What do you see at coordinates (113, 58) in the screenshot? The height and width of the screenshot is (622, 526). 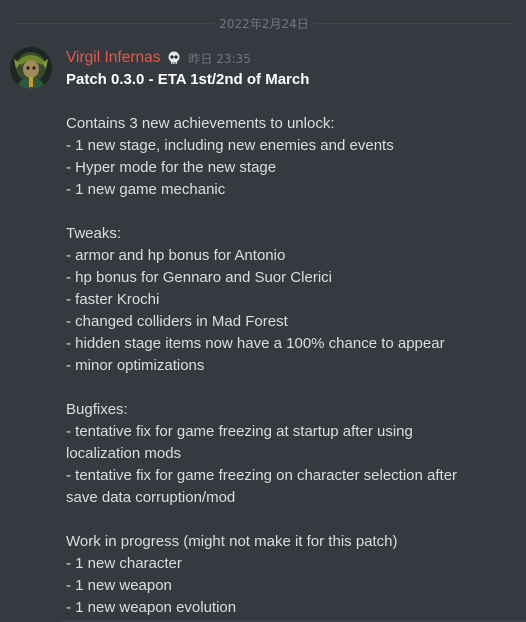 I see `author-name: Virgil Infernas` at bounding box center [113, 58].